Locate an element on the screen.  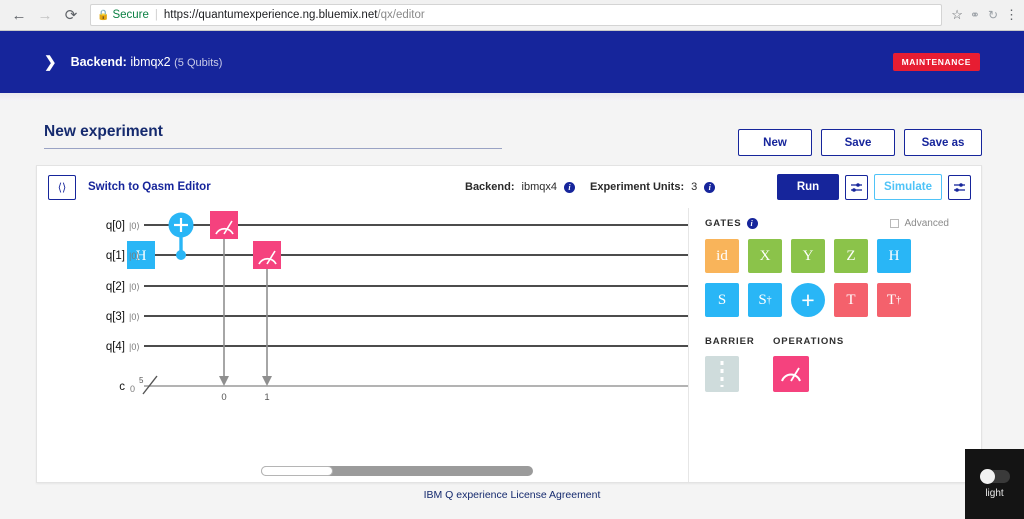
sub-headings: BARRIER OPERATIONS is located at coordinates (843, 341).